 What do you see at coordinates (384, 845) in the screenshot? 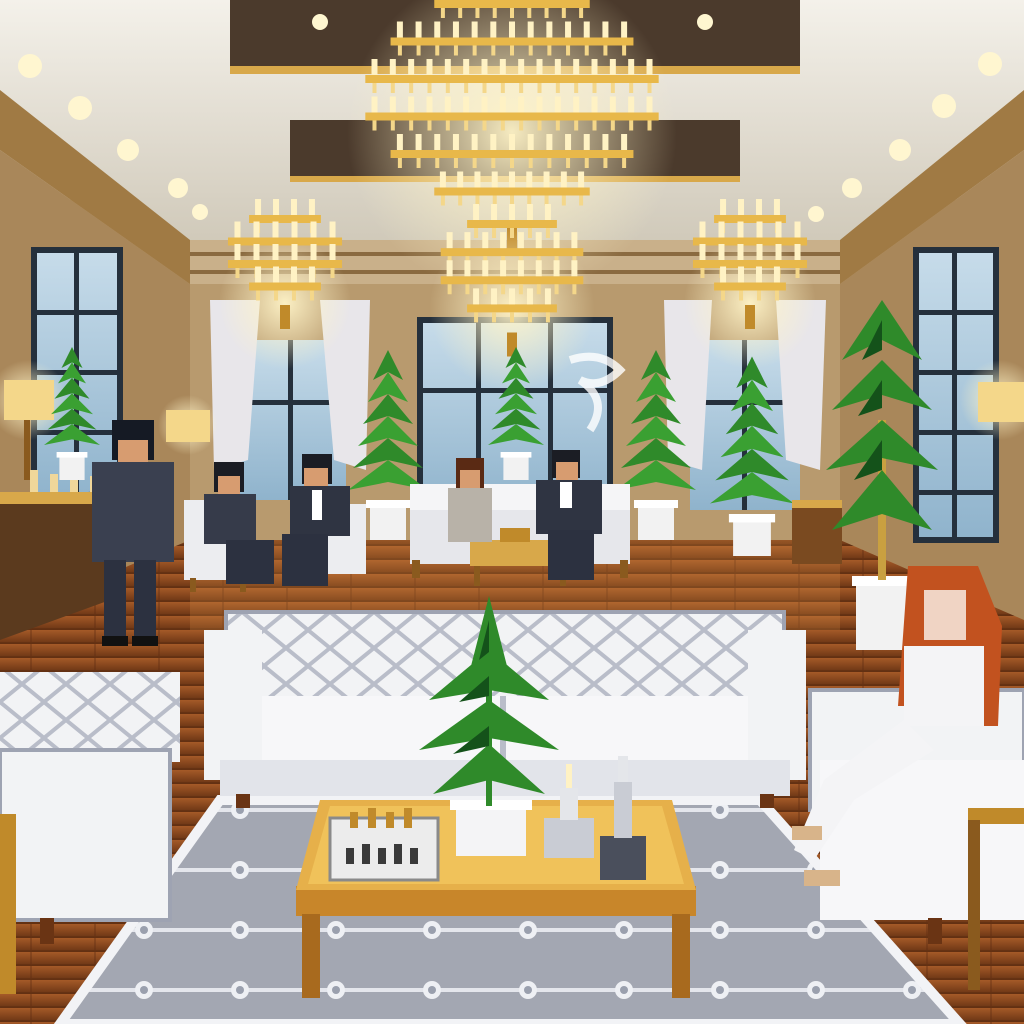
I see `chess-board` at bounding box center [384, 845].